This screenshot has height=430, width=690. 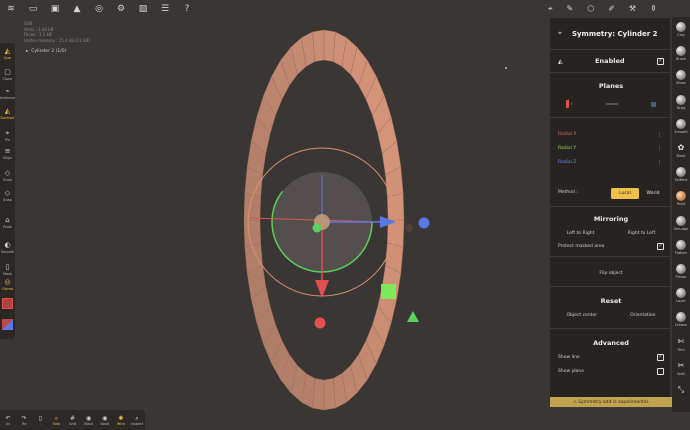 I want to click on bottom-tool-1: ↷ Re, so click(x=24, y=420).